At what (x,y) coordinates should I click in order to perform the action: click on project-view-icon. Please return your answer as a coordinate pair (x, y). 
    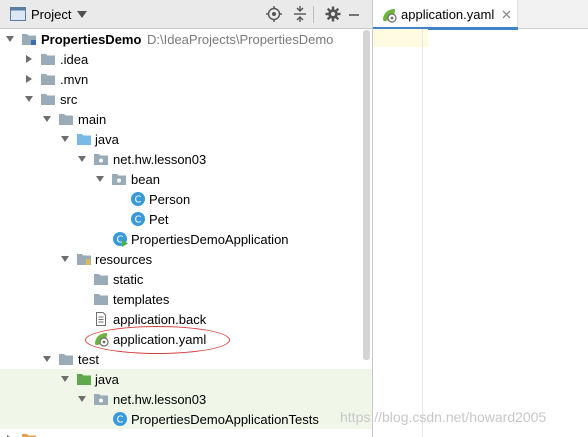
    Looking at the image, I should click on (18, 14).